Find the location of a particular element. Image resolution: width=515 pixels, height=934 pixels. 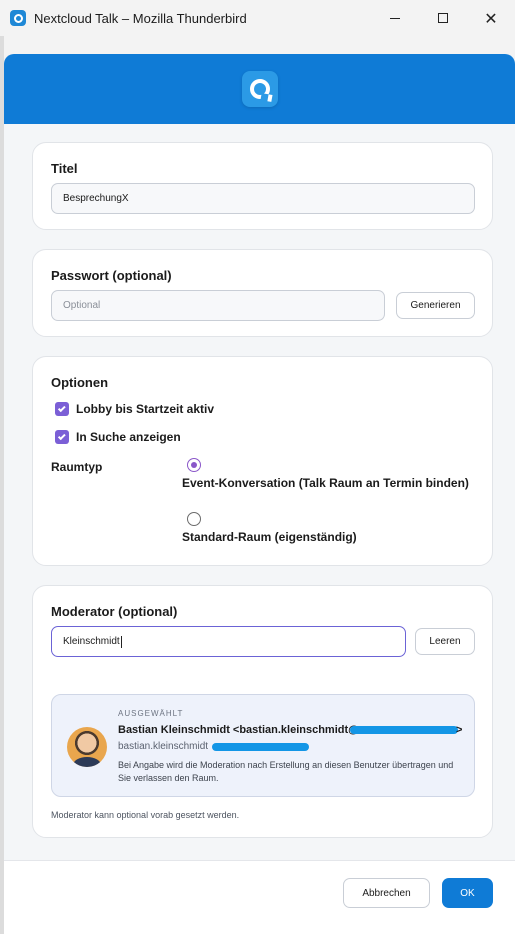

maximize-button is located at coordinates (443, 18).